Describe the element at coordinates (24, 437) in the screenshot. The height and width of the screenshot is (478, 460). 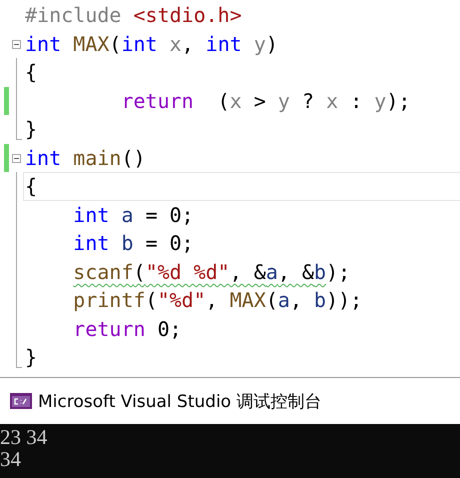
I see `console-line: 23 34` at that location.